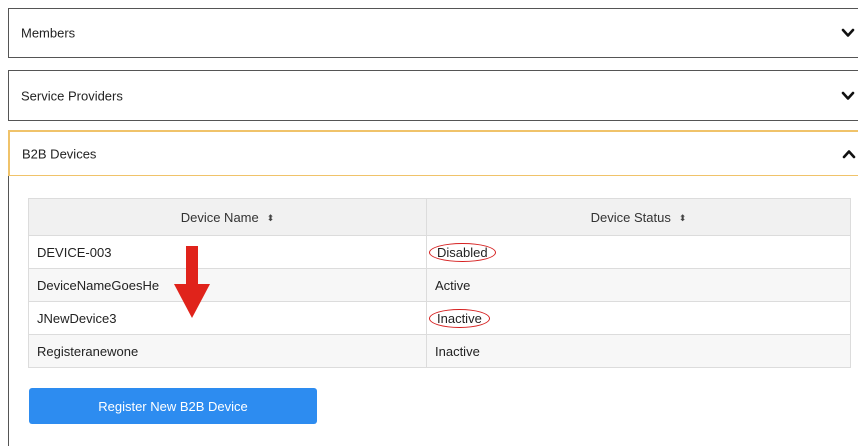  I want to click on members-panel-title: Members, so click(48, 33).